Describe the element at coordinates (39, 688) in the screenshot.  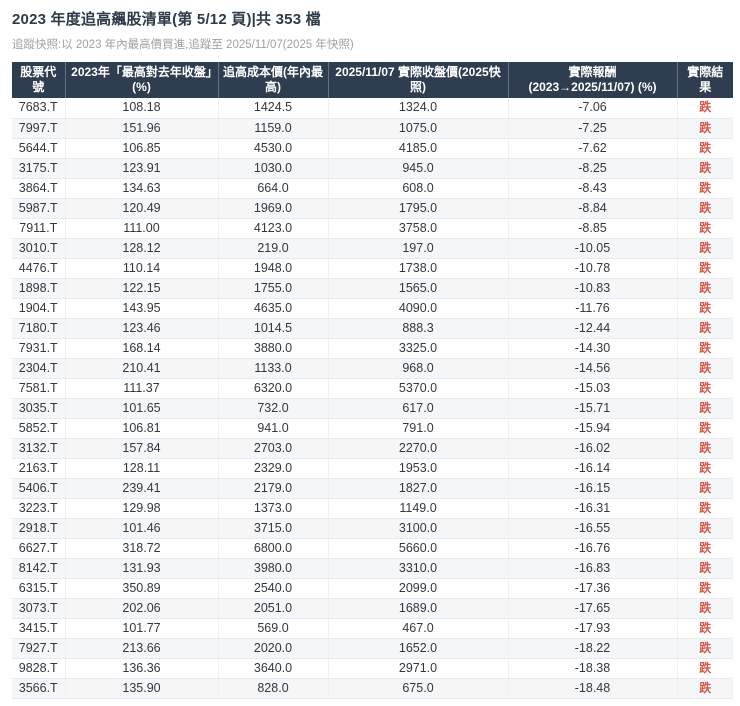
I see `cell-code: 3566.T` at that location.